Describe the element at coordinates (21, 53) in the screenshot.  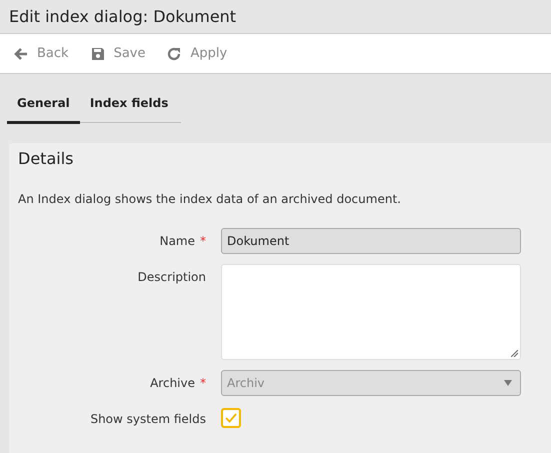
I see `arrow-left-icon` at that location.